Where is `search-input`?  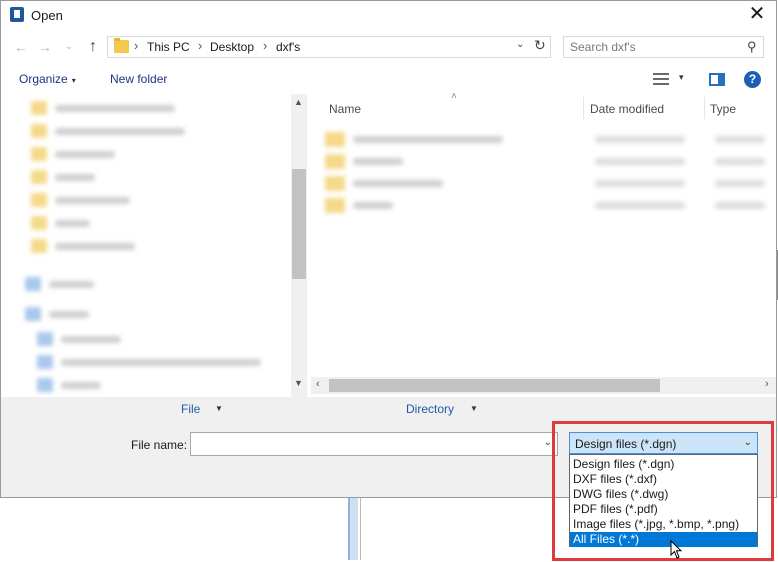
search-input is located at coordinates (649, 47).